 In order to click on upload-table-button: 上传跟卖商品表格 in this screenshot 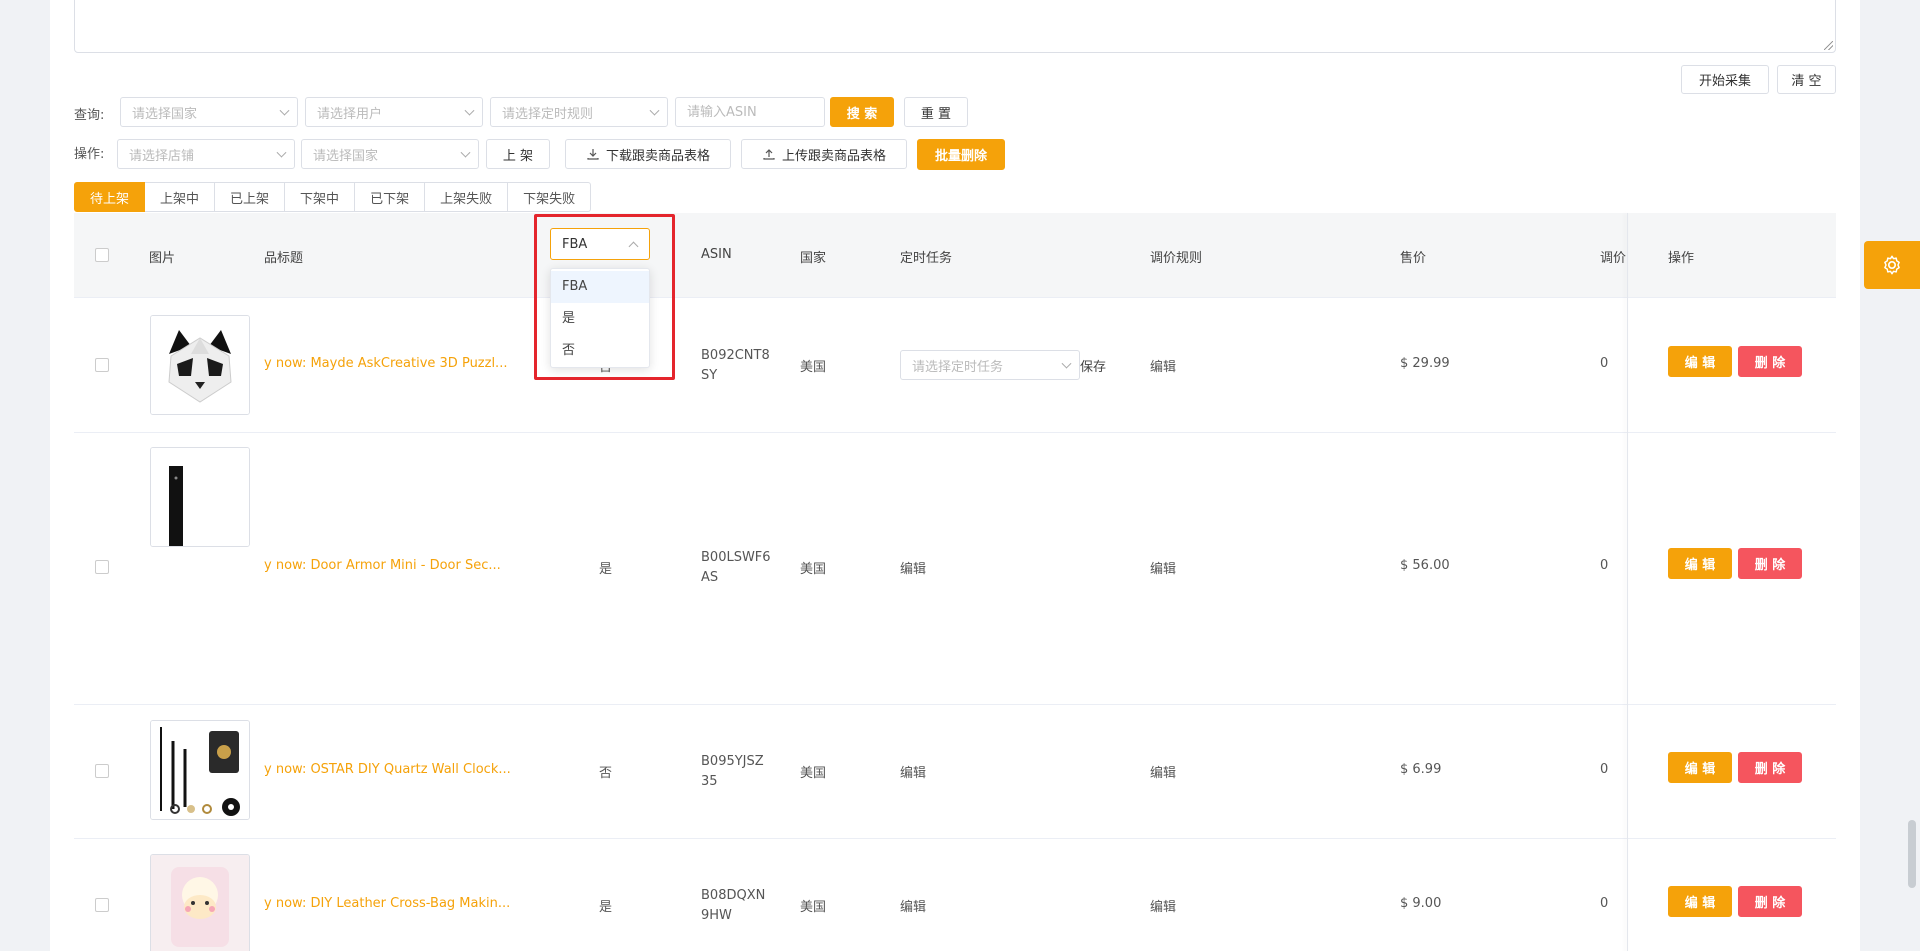, I will do `click(824, 154)`.